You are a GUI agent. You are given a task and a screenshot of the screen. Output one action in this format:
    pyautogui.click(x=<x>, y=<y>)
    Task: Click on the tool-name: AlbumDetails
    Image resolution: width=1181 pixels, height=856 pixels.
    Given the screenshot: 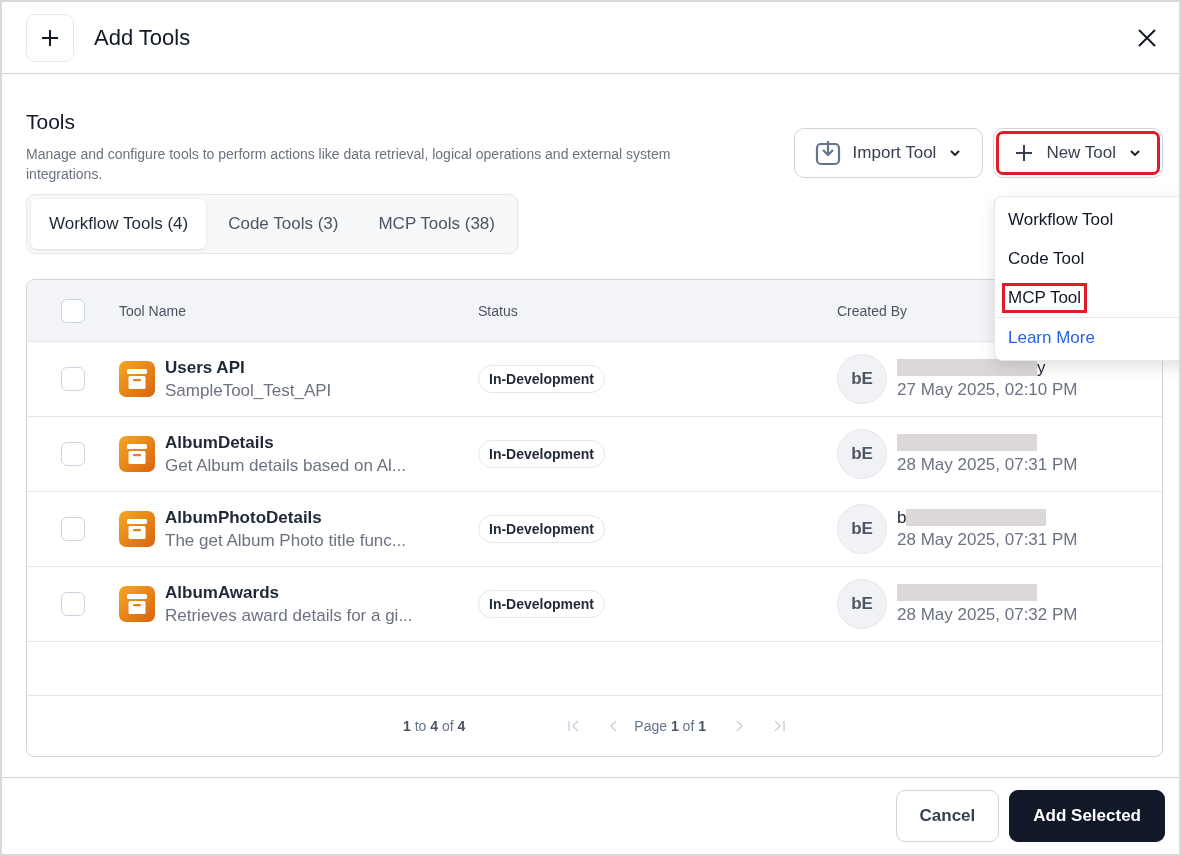 What is the action you would take?
    pyautogui.click(x=220, y=442)
    